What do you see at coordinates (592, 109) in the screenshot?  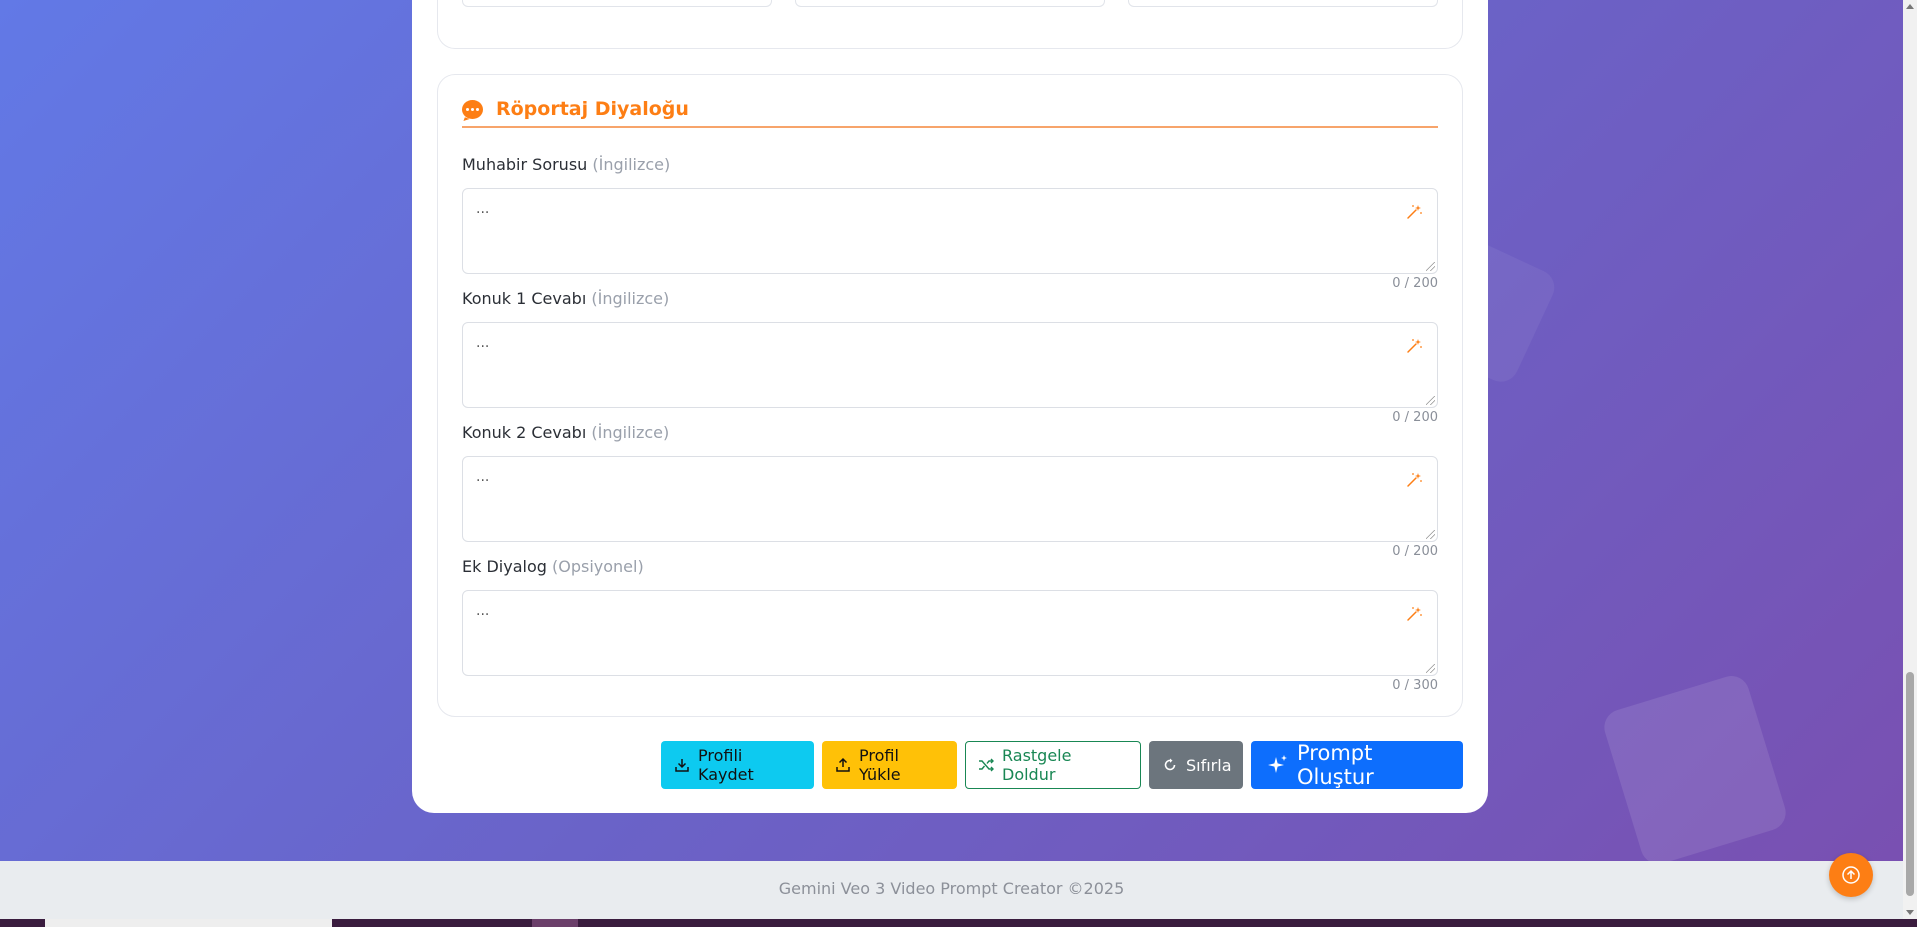 I see `section-title: Röportaj Diyaloğu` at bounding box center [592, 109].